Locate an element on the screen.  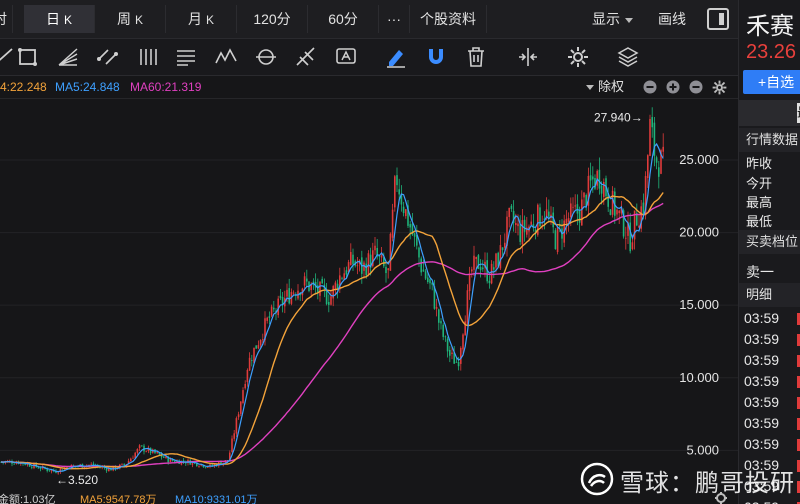
tab-120min: 120分 is located at coordinates (272, 19).